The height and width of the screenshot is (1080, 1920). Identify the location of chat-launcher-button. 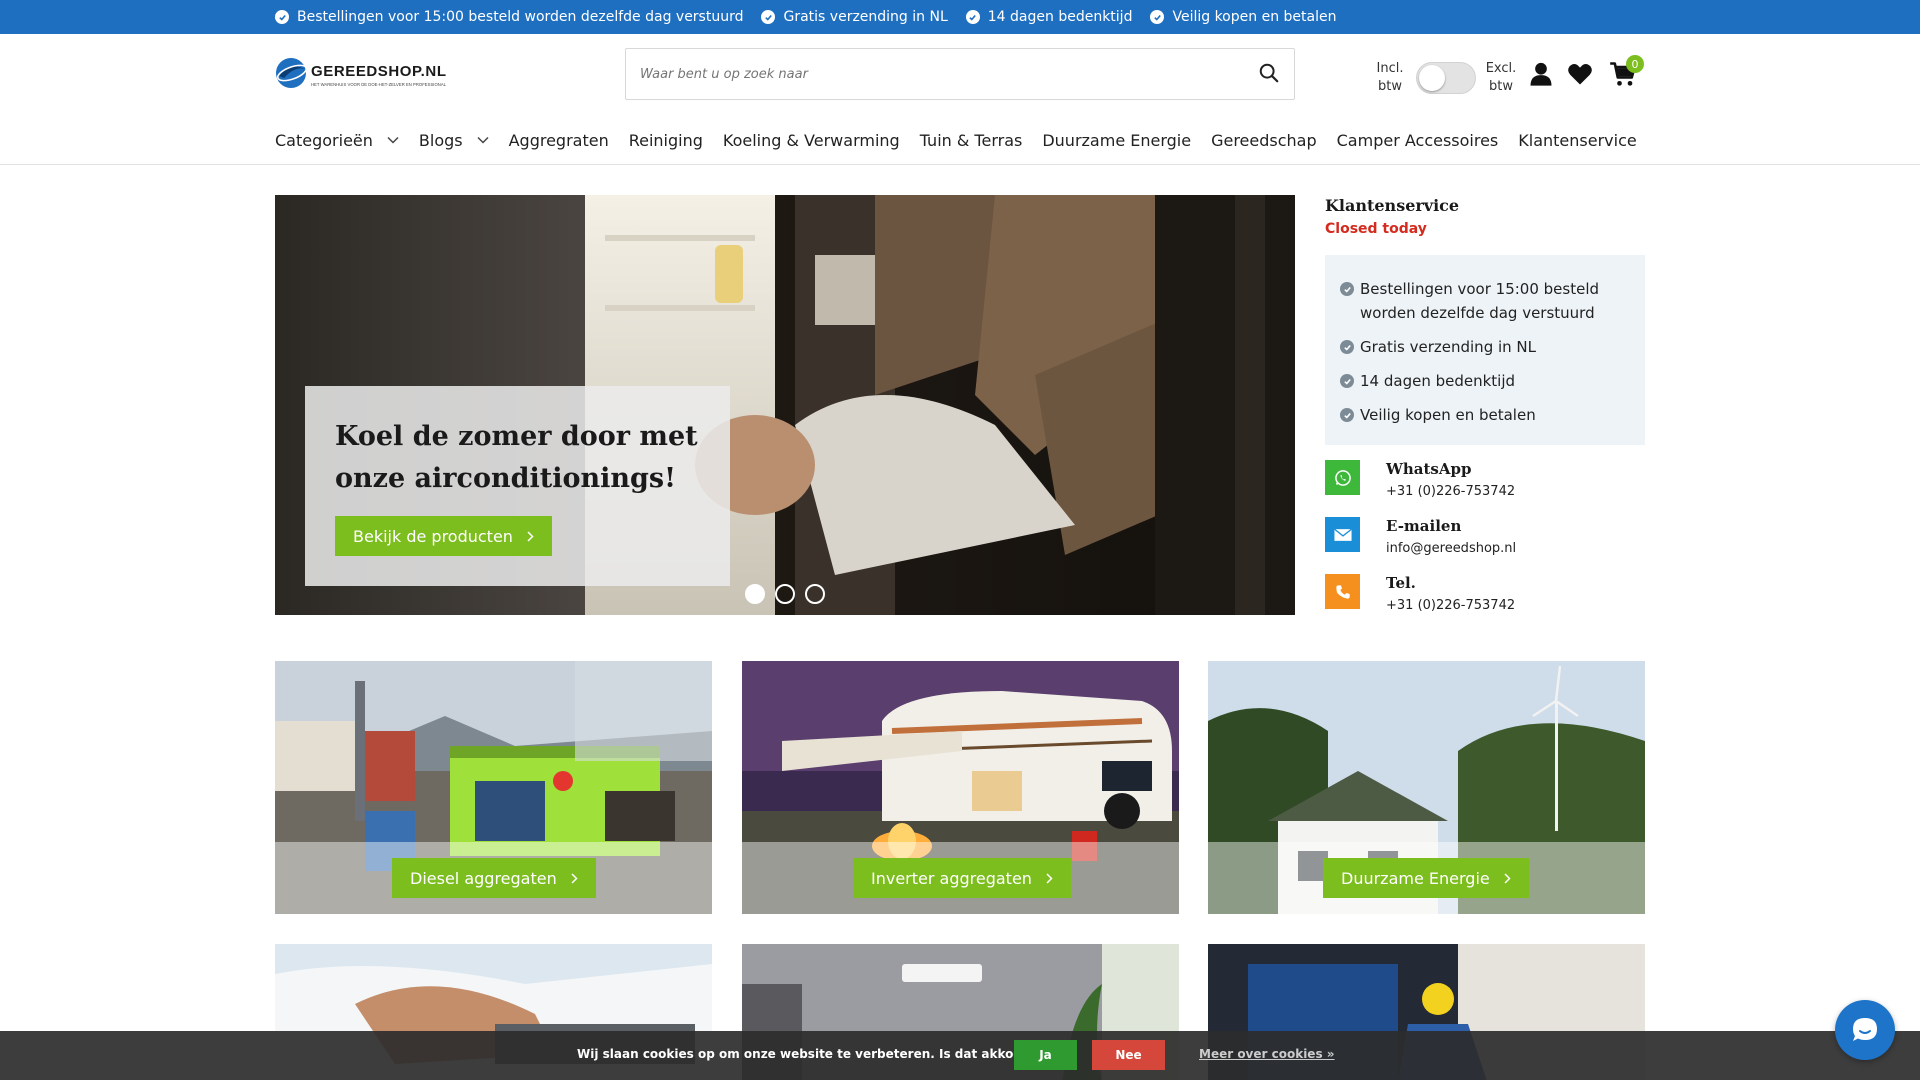
(1865, 1030).